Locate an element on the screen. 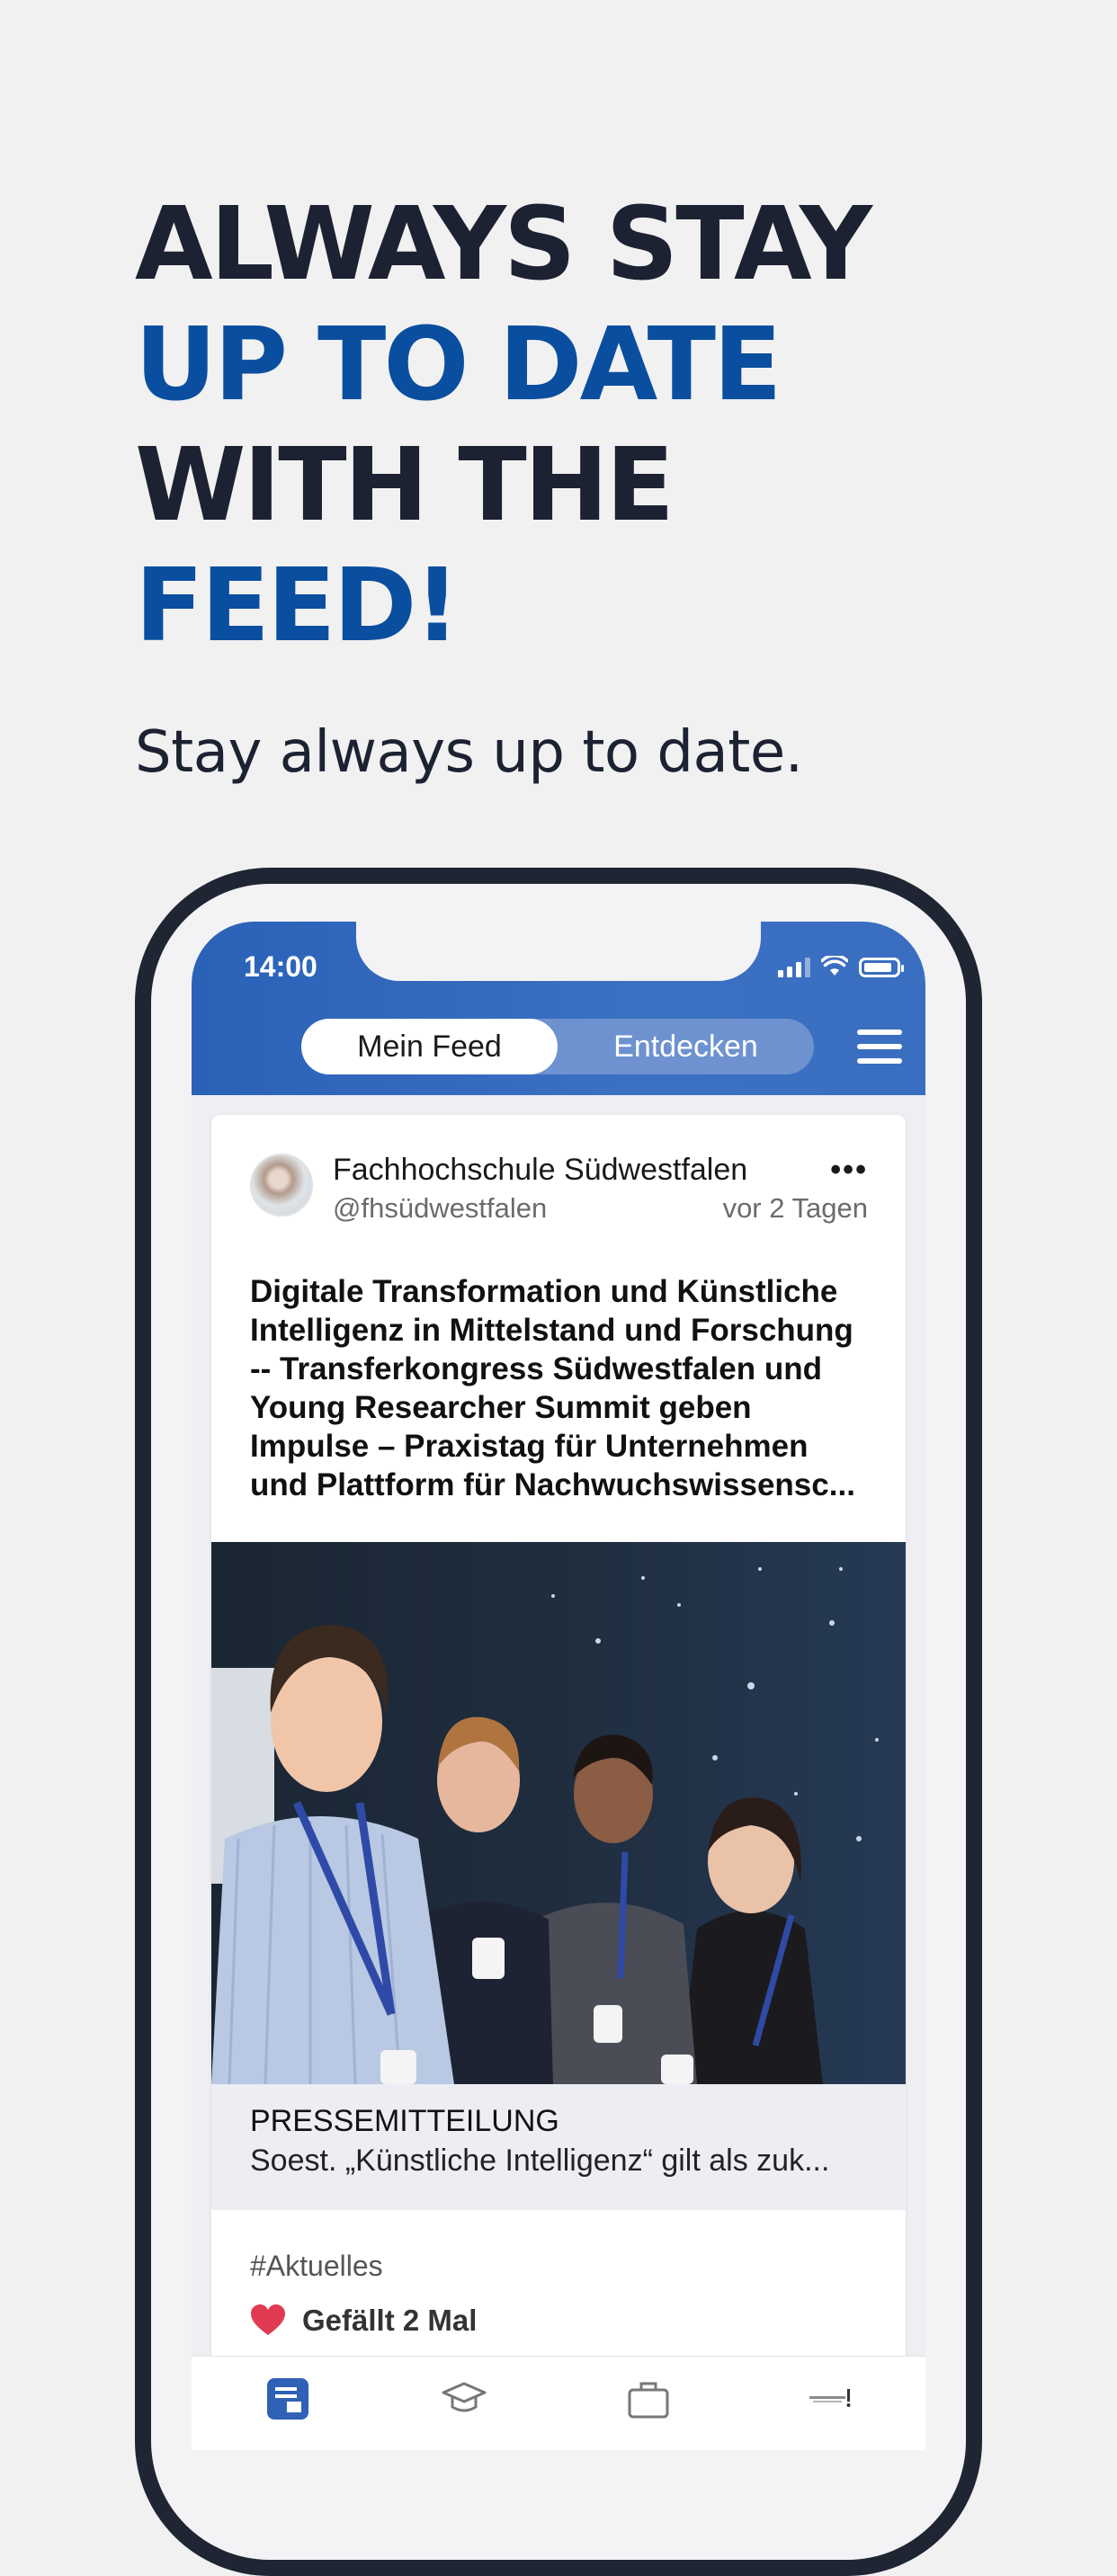 This screenshot has width=1117, height=2576. graduation-cap-icon is located at coordinates (465, 2399).